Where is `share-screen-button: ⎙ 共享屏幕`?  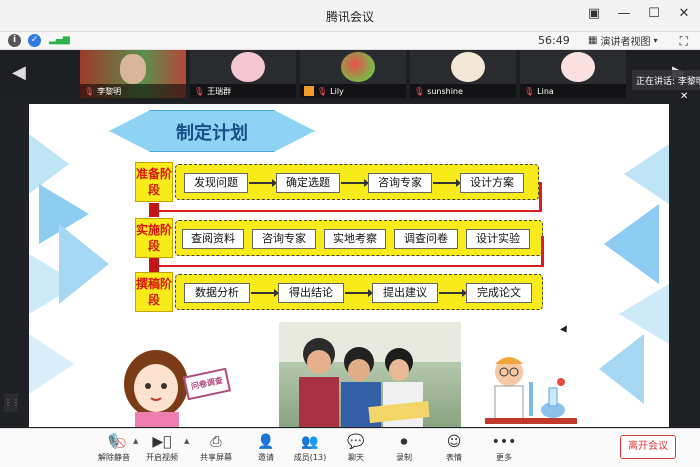 share-screen-button: ⎙ 共享屏幕 is located at coordinates (216, 447).